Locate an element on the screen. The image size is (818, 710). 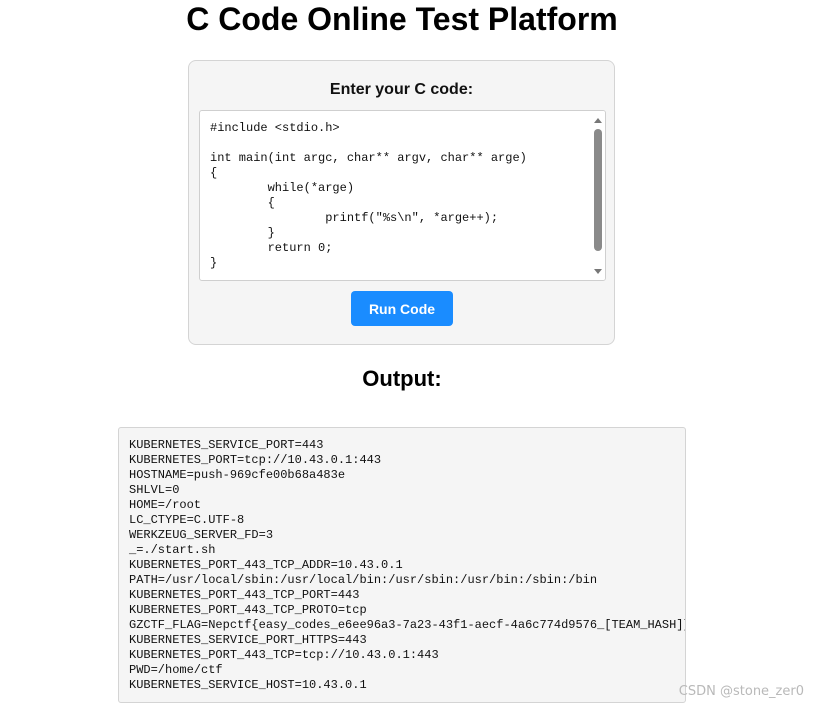
output-line: KUBERNETES_SERVICE_PORT=443 is located at coordinates (226, 445).